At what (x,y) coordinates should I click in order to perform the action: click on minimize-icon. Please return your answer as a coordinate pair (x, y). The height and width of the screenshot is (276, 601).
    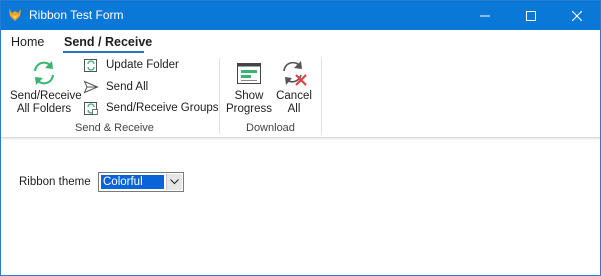
    Looking at the image, I should click on (485, 15).